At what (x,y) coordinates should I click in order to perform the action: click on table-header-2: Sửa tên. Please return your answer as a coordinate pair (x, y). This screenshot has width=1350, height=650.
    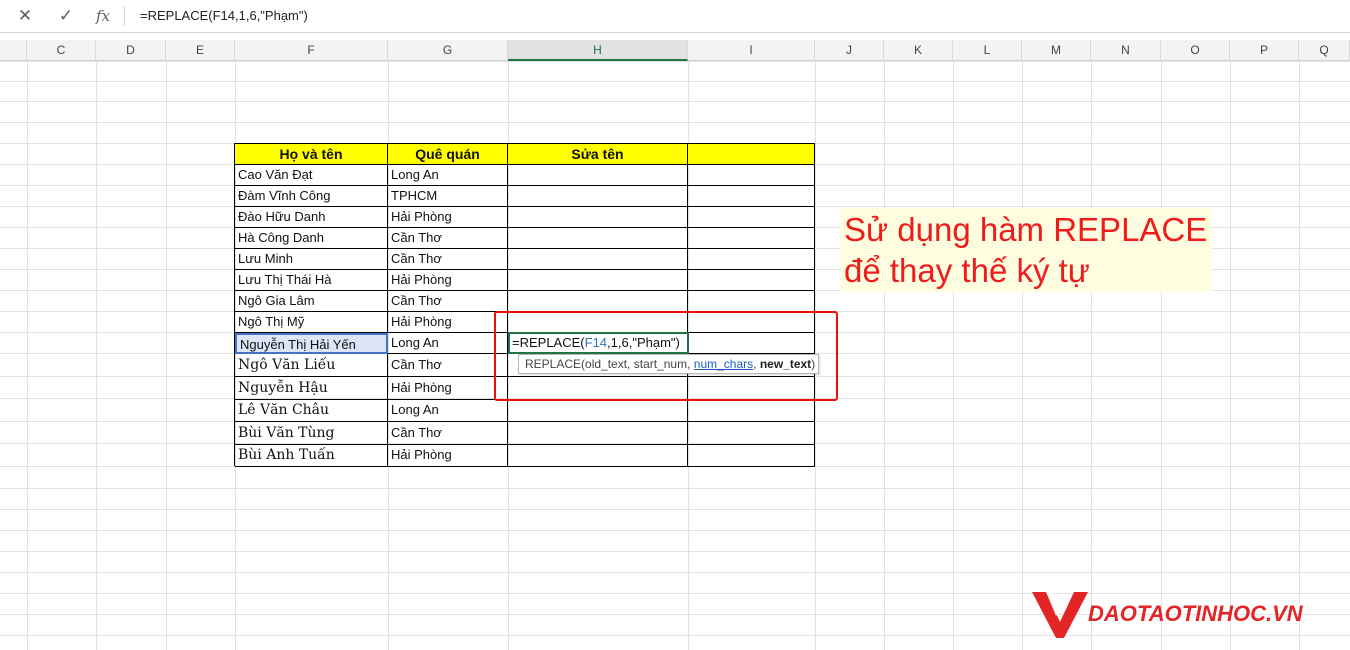
    Looking at the image, I should click on (598, 154).